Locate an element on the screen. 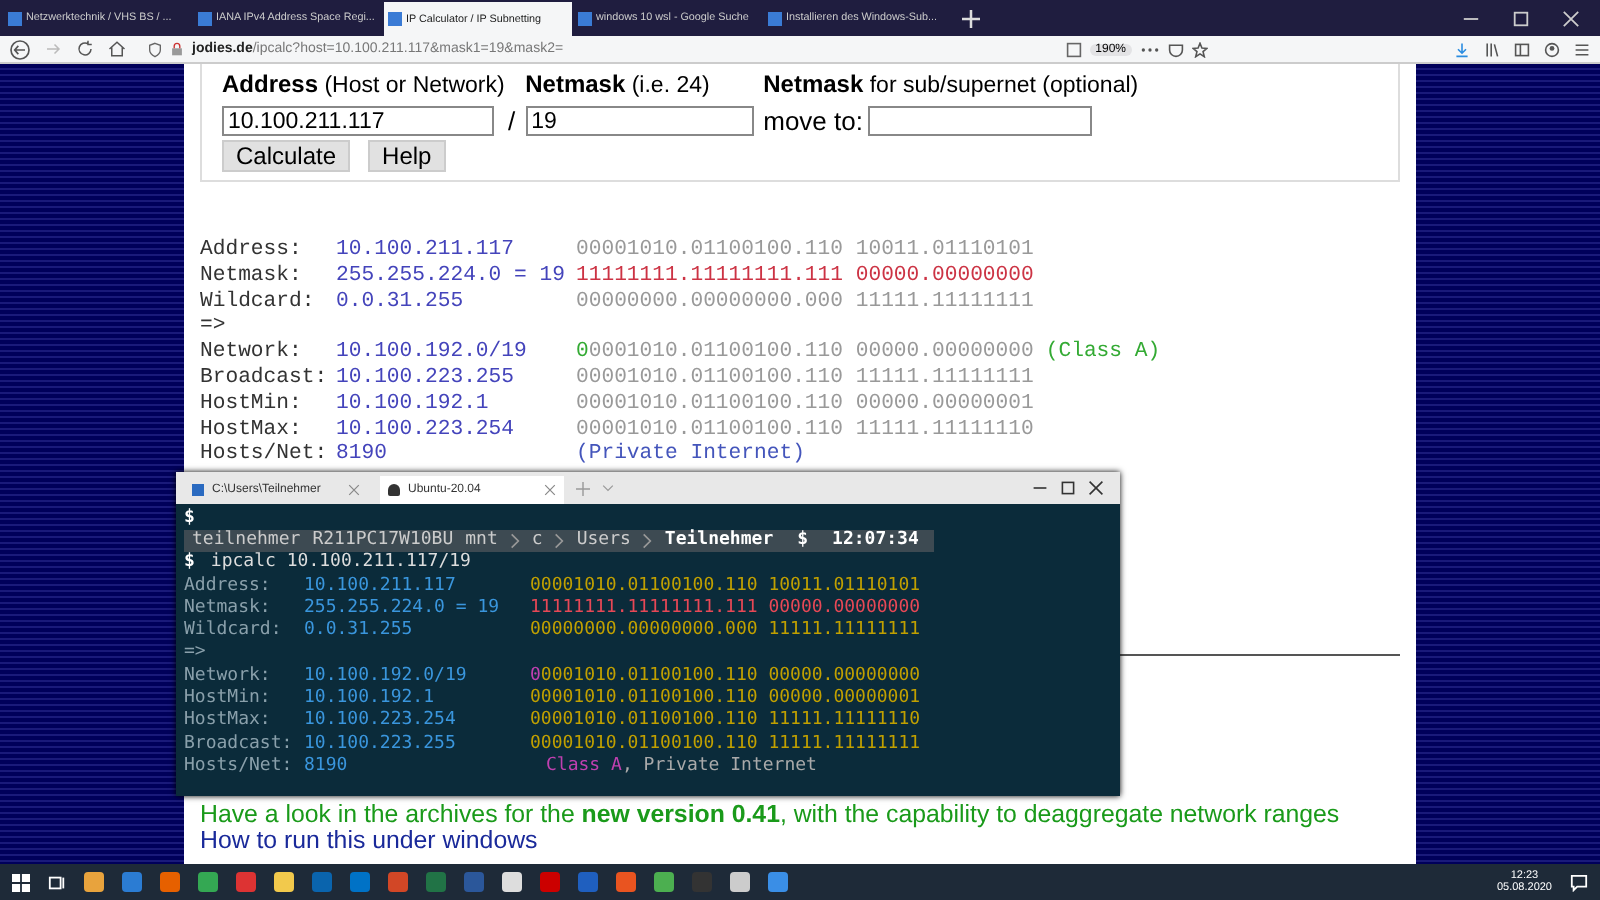 Image resolution: width=1600 pixels, height=900 pixels. address-heading: Address (Host or Network) is located at coordinates (364, 86).